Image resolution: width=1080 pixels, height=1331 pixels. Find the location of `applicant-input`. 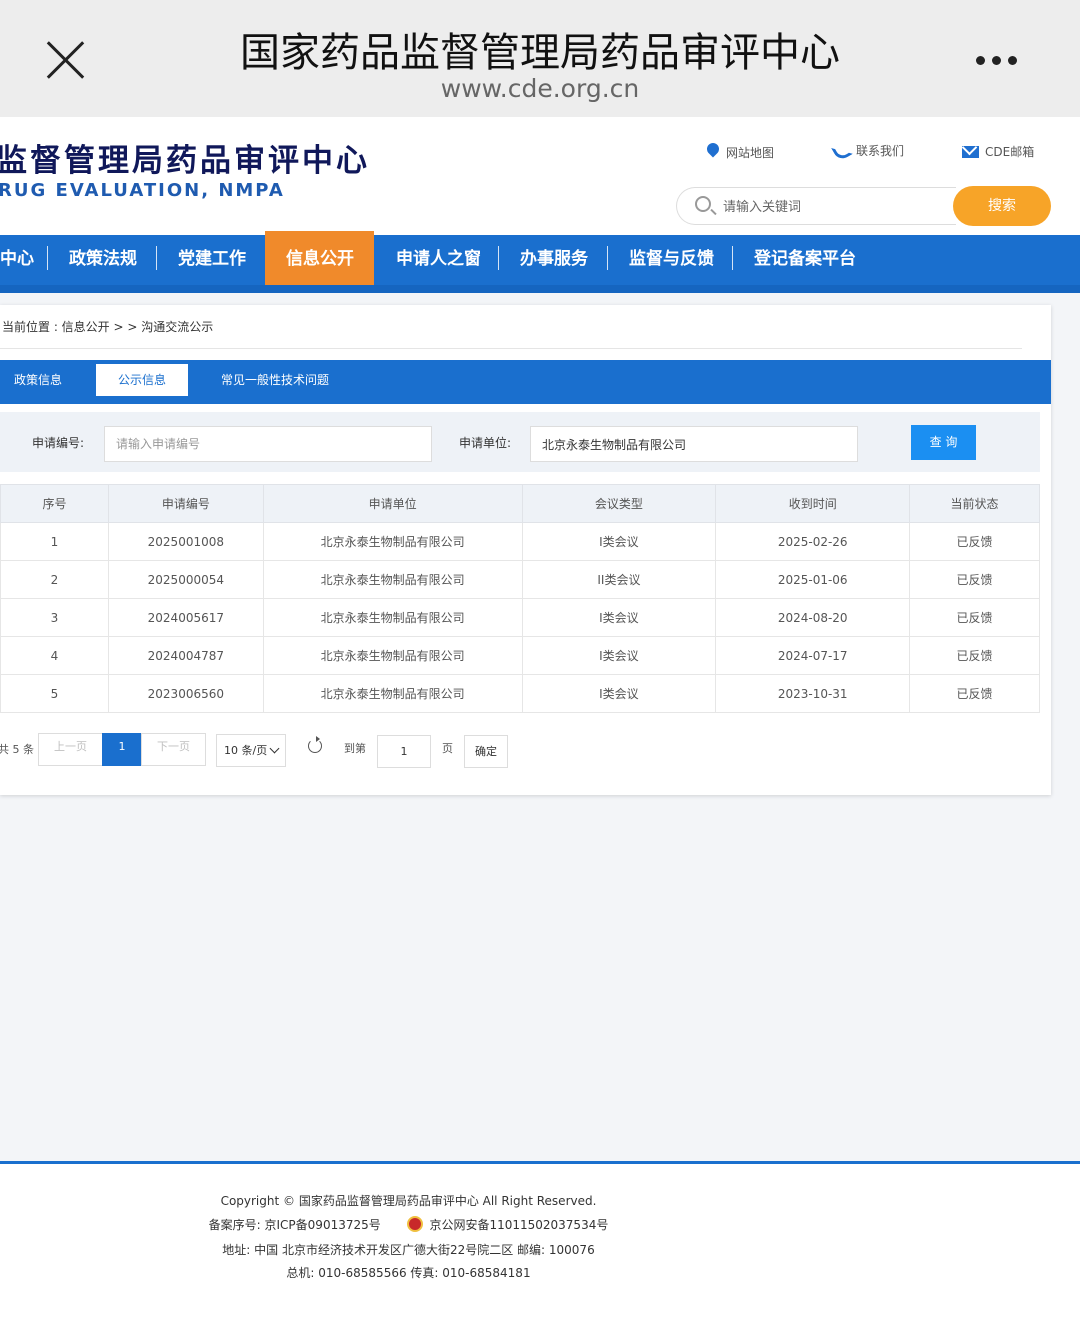

applicant-input is located at coordinates (694, 444).